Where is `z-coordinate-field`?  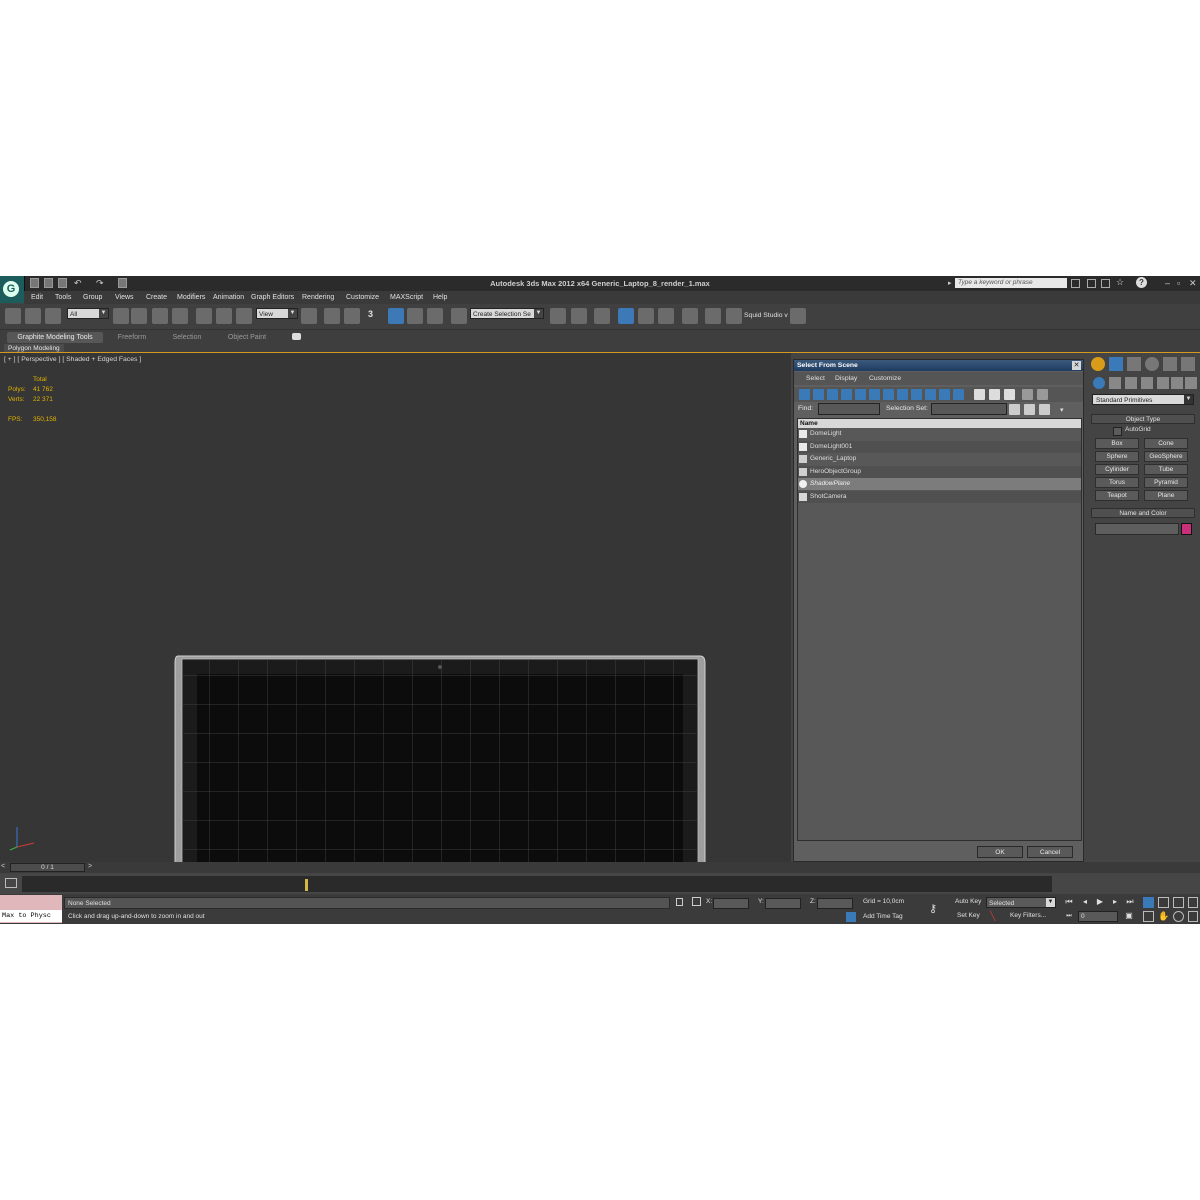 z-coordinate-field is located at coordinates (835, 903).